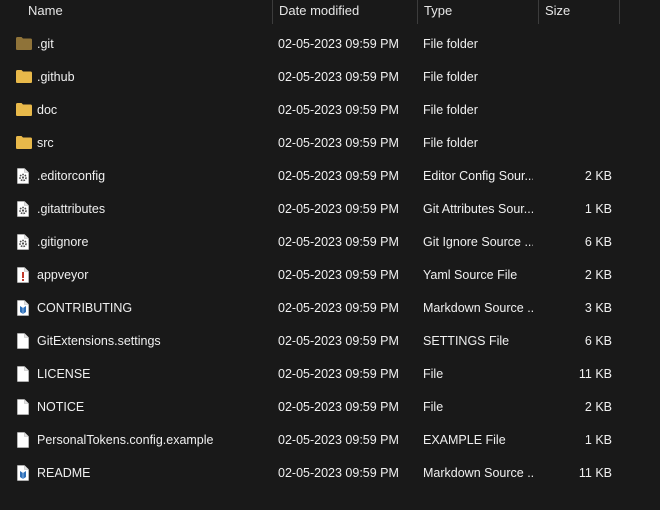 The width and height of the screenshot is (660, 510). What do you see at coordinates (45, 44) in the screenshot?
I see `file-name: .git` at bounding box center [45, 44].